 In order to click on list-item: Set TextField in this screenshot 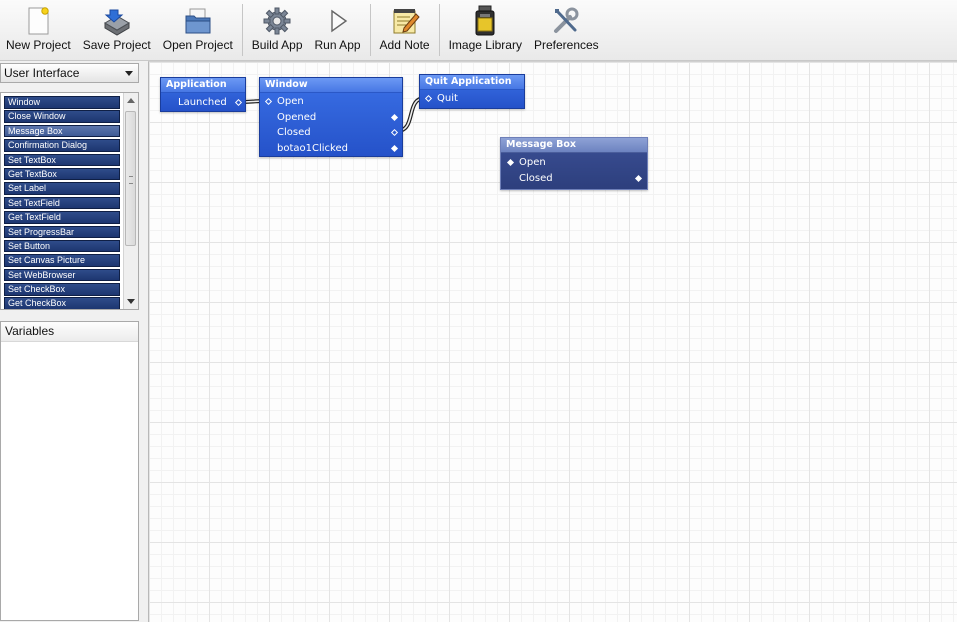, I will do `click(62, 203)`.